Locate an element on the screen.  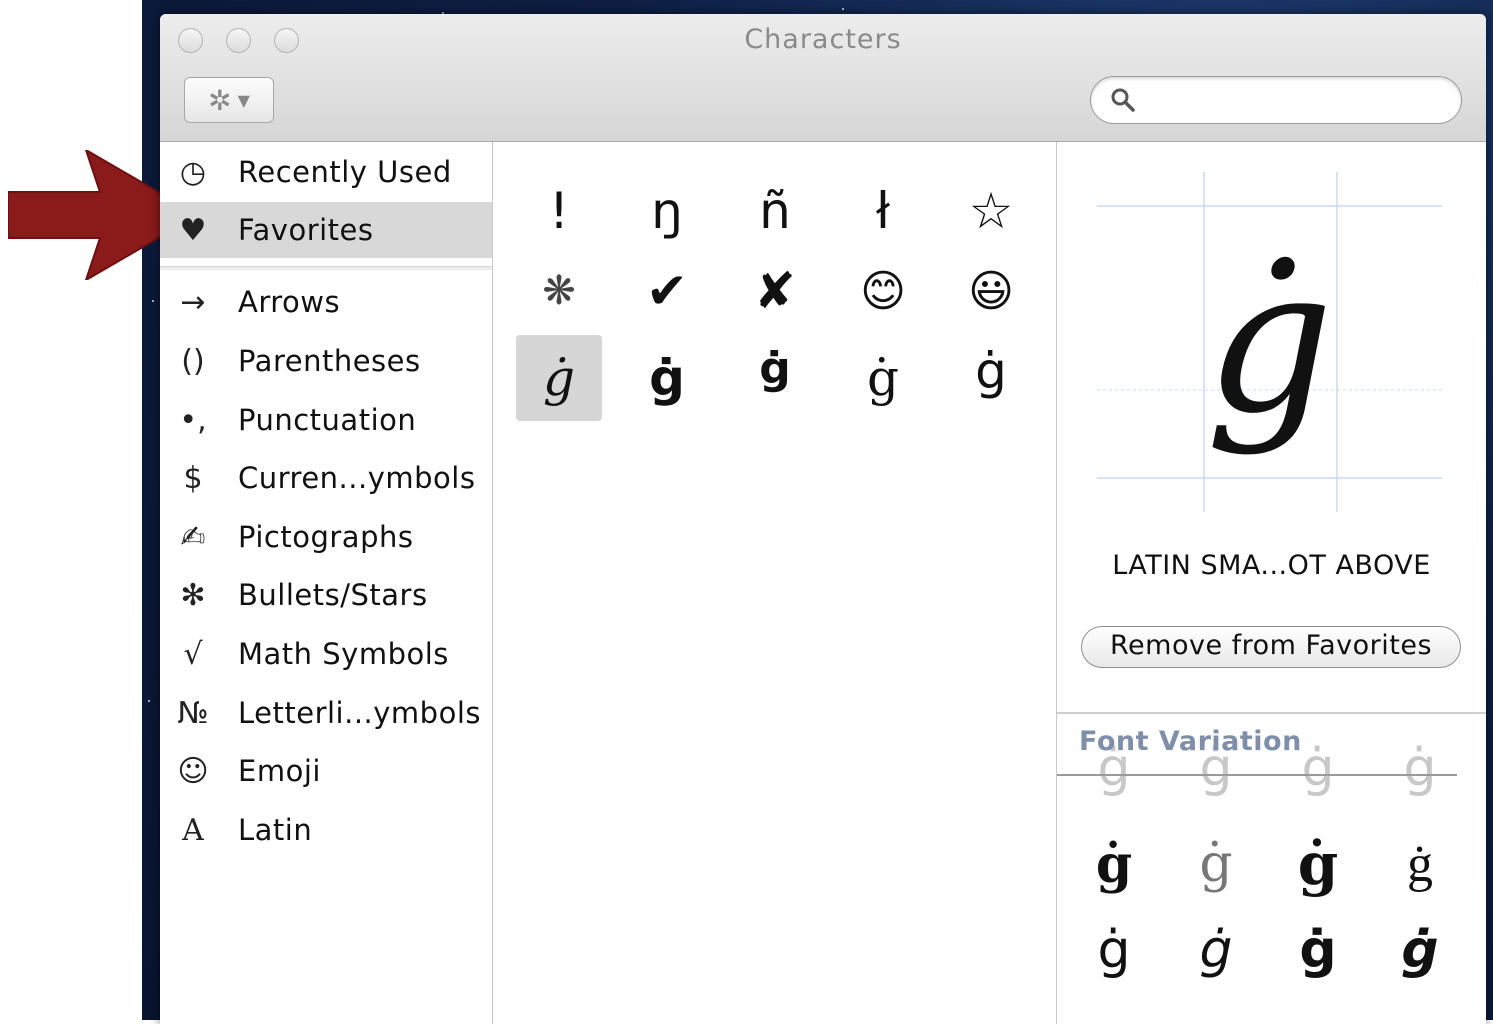
dollar-icon: $ is located at coordinates (193, 478).